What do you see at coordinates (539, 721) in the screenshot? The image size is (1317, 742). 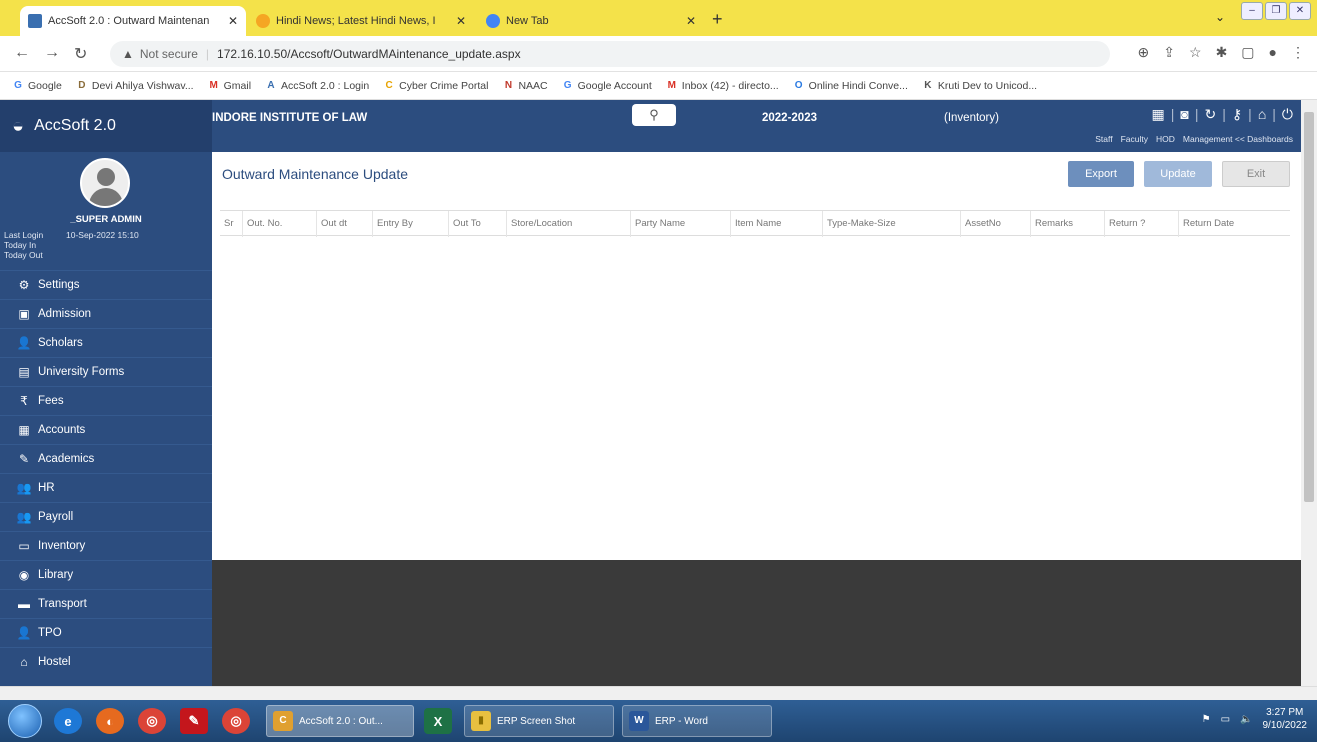 I see `taskbar-item-erp-screenshot: ▮ ERP Screen Shot` at bounding box center [539, 721].